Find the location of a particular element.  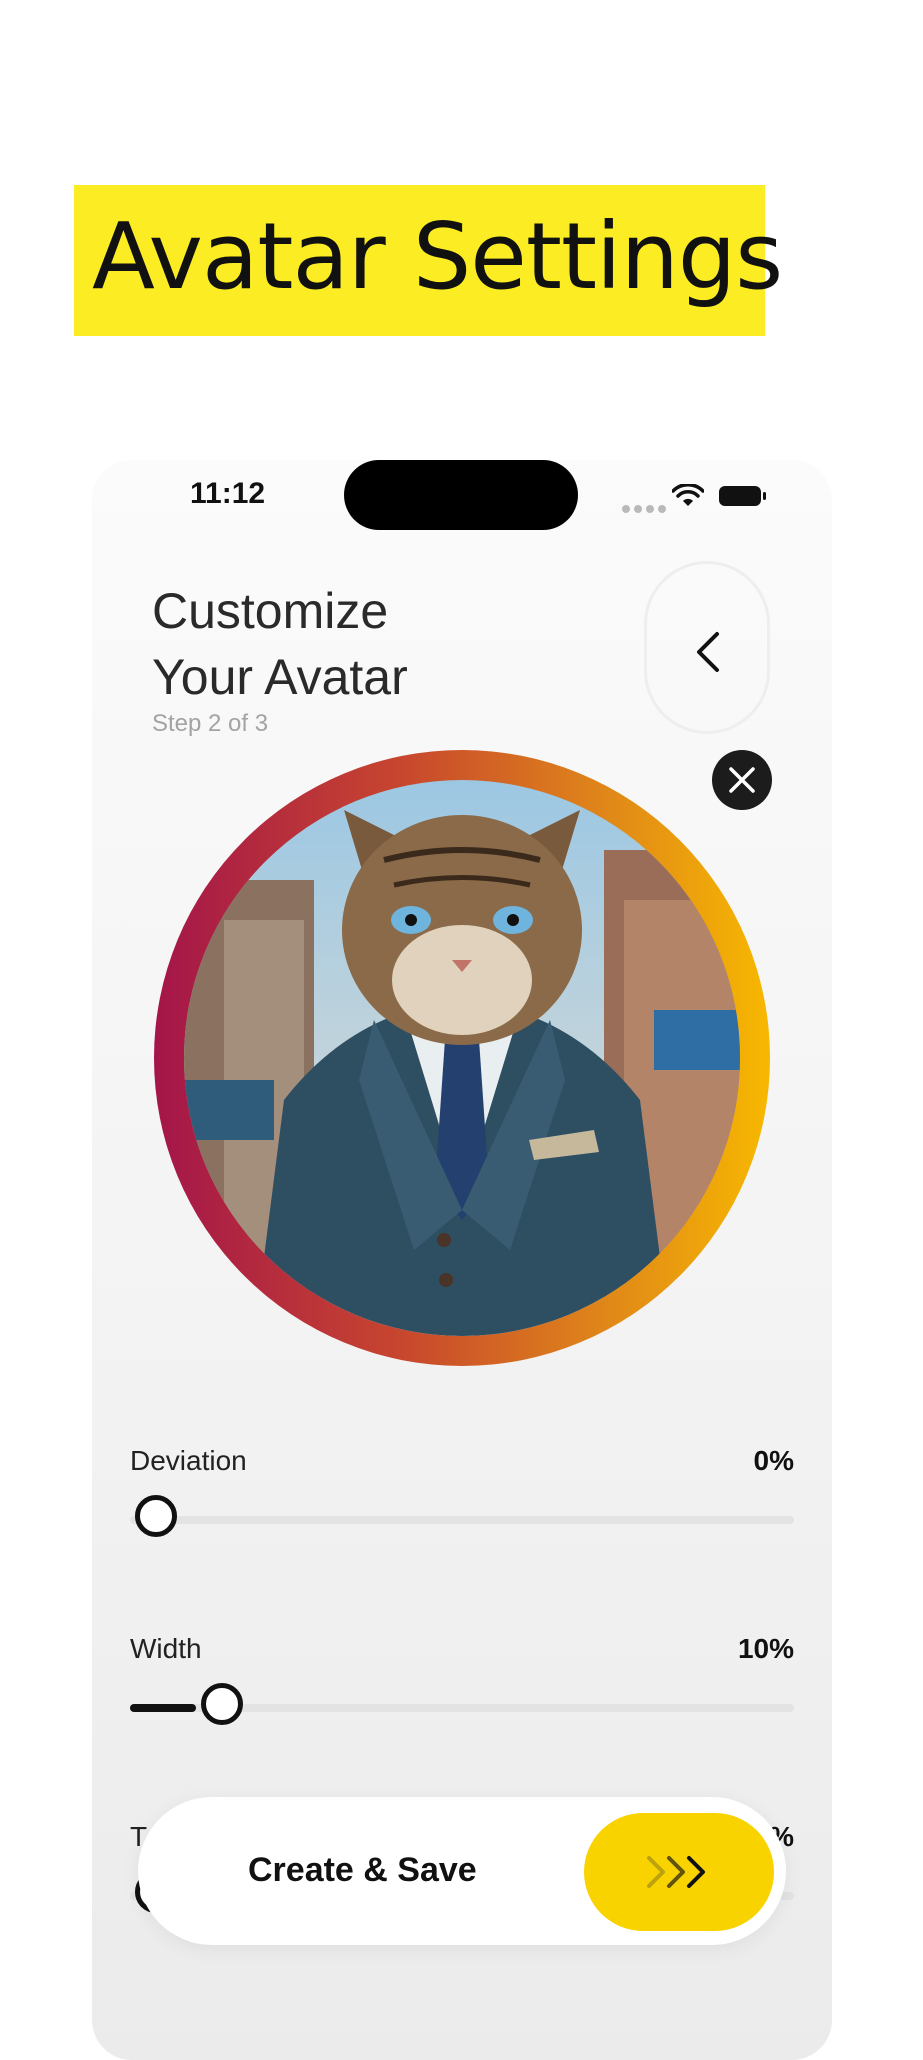

create-save-label: Create & Save is located at coordinates (362, 1870).